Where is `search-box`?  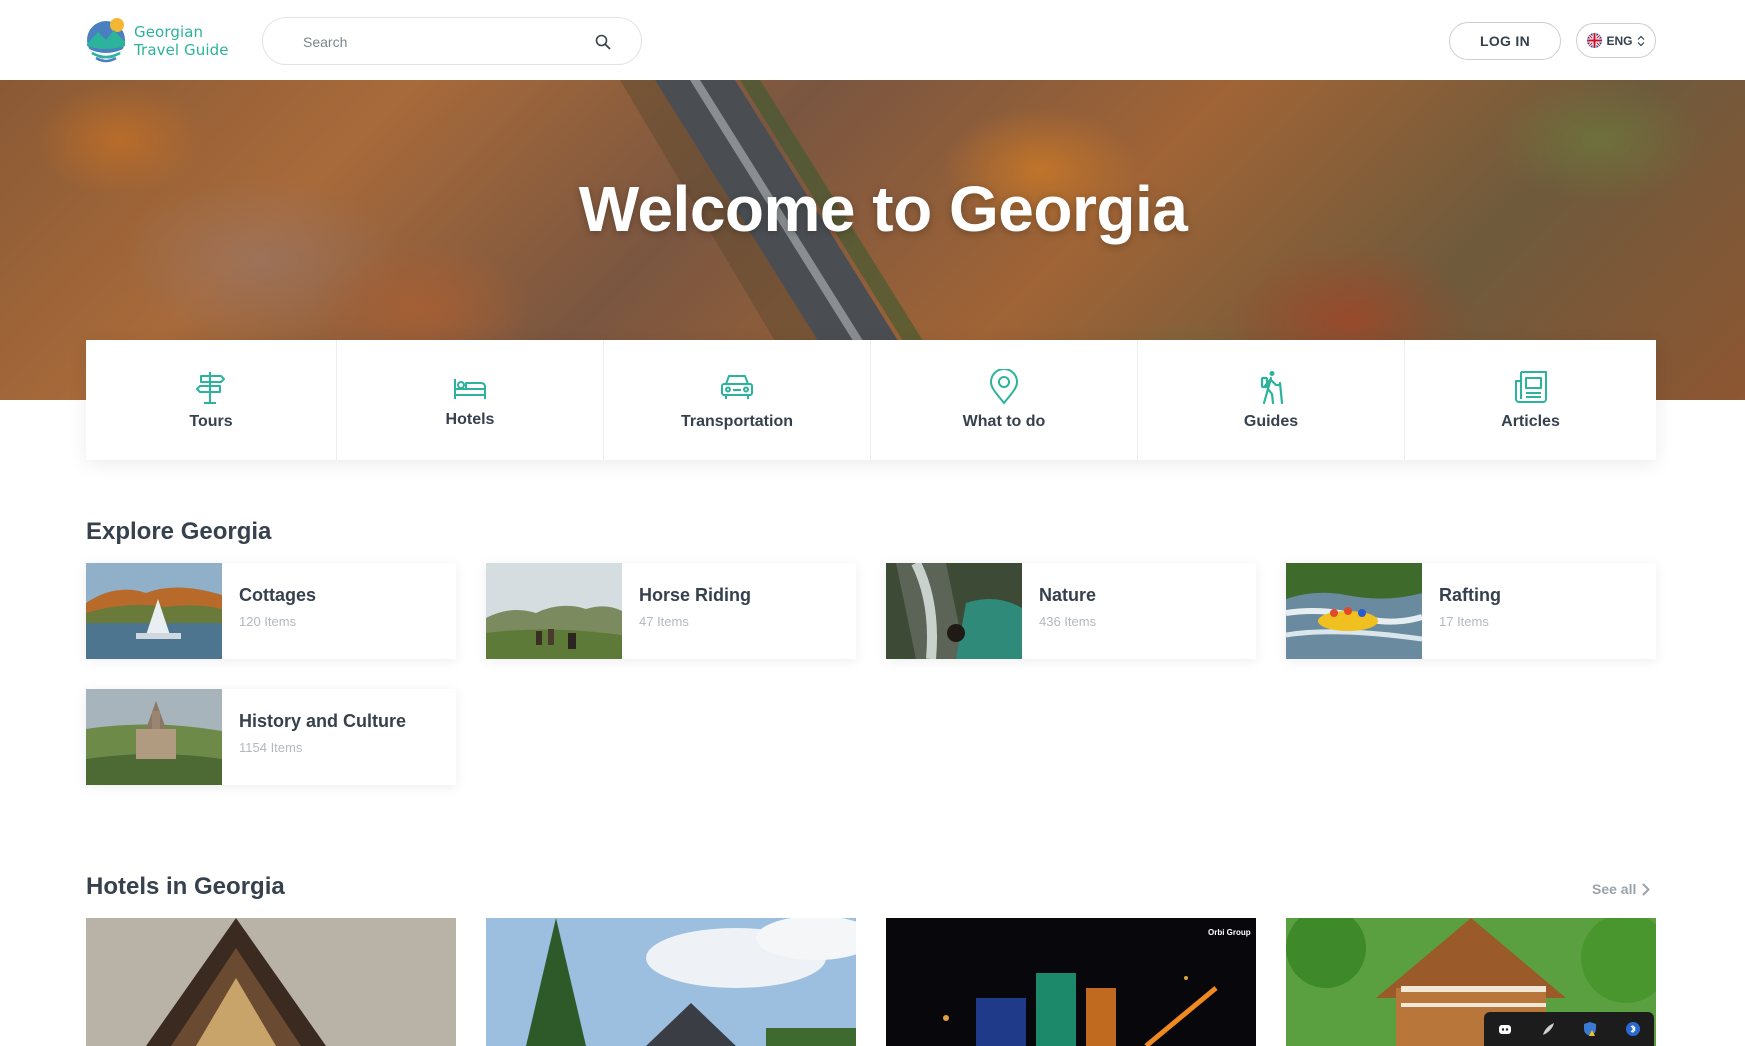
search-box is located at coordinates (452, 41).